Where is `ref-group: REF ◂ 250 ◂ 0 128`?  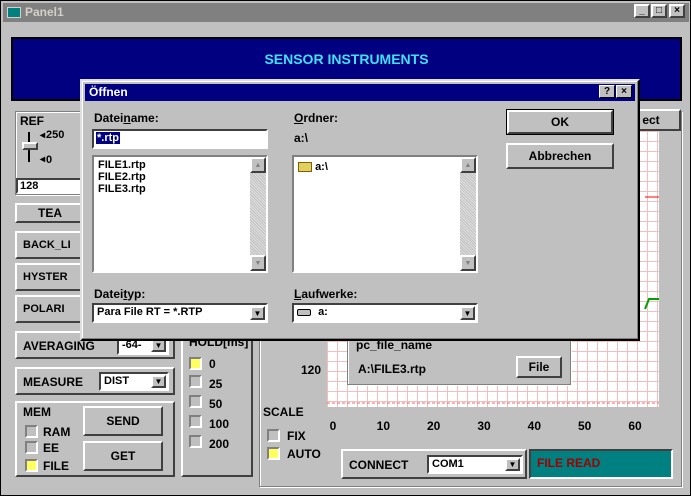
ref-group: REF ◂ 250 ◂ 0 128 is located at coordinates (50, 153).